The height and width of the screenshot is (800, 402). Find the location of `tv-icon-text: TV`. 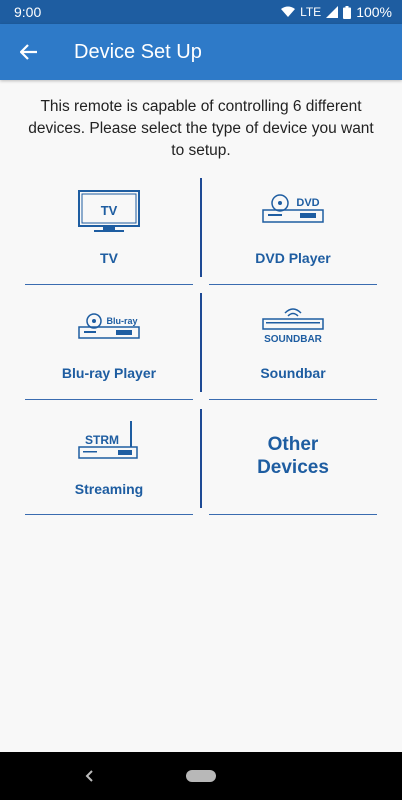

tv-icon-text: TV is located at coordinates (109, 210).